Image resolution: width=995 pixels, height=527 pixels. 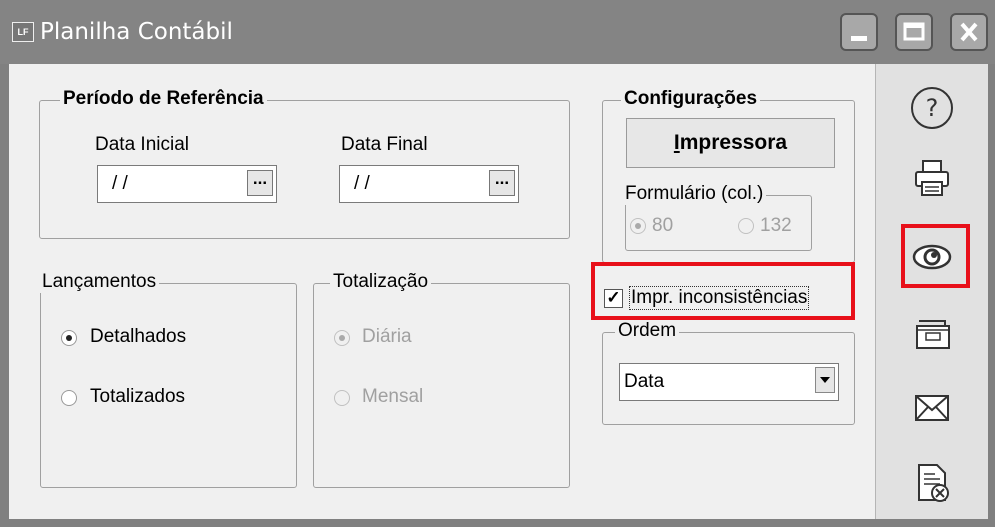 I want to click on detalhados-label: Detalhados, so click(x=138, y=336).